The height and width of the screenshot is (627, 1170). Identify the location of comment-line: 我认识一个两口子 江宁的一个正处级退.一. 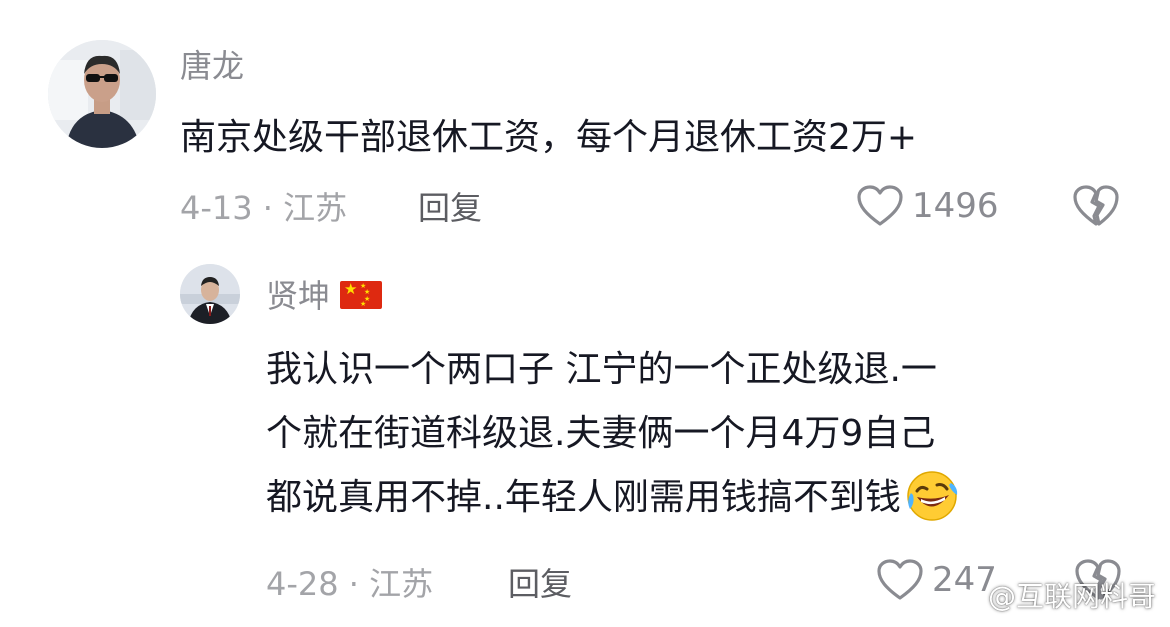
(601, 369).